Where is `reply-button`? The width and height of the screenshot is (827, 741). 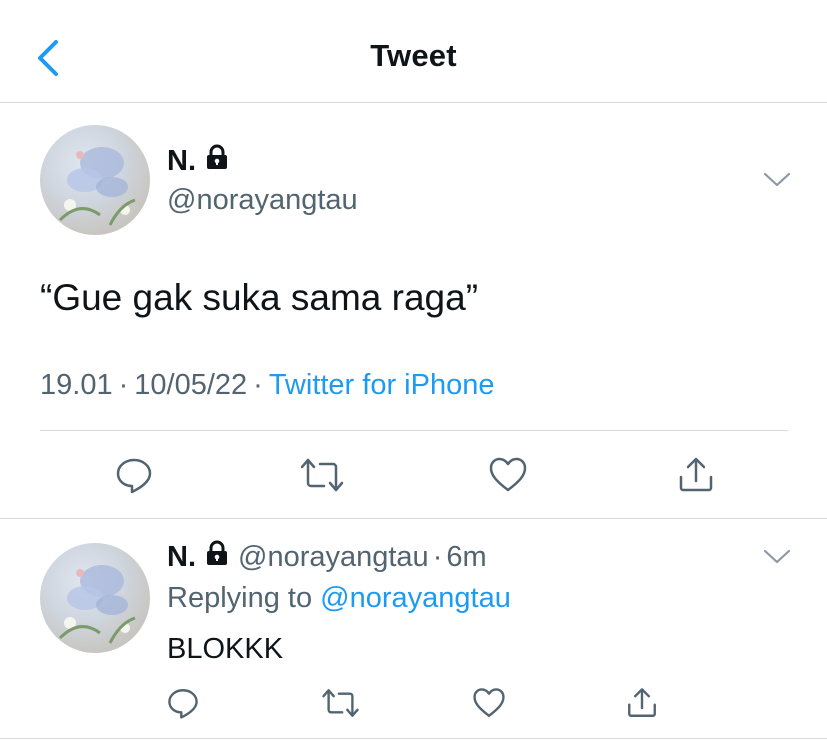
reply-button is located at coordinates (134, 477).